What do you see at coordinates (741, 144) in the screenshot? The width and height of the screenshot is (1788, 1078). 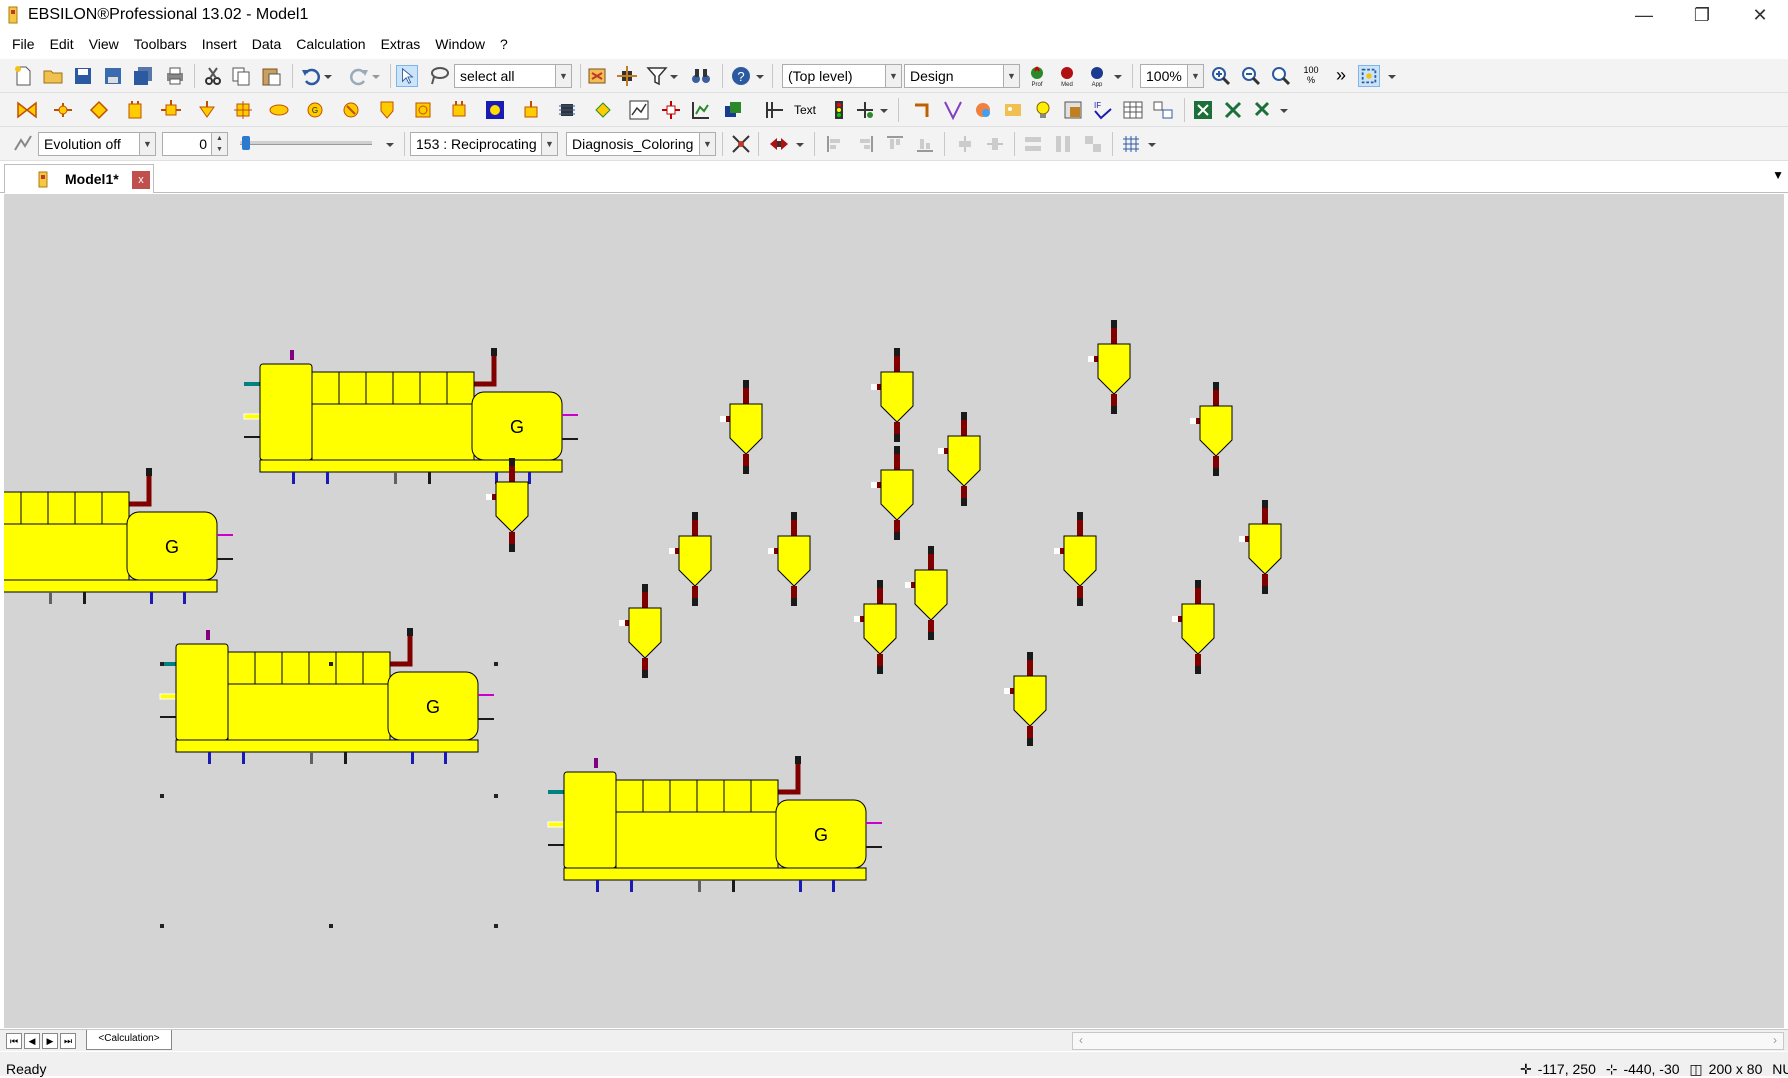 I see `connect-tools-icon` at bounding box center [741, 144].